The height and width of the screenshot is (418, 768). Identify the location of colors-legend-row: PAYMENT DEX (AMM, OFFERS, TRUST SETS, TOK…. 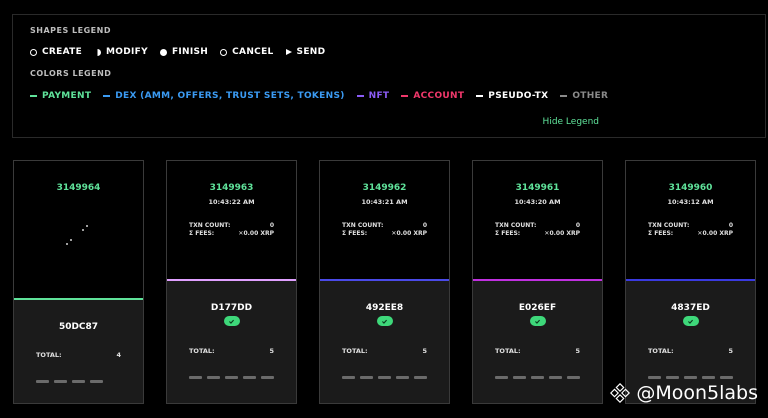
(325, 96).